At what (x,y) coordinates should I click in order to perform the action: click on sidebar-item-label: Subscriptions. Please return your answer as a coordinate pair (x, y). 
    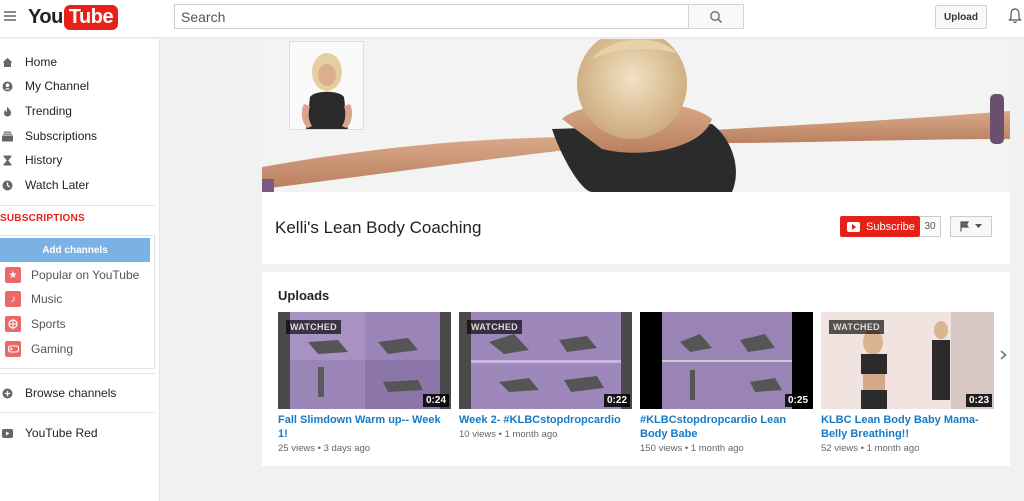
    Looking at the image, I should click on (61, 136).